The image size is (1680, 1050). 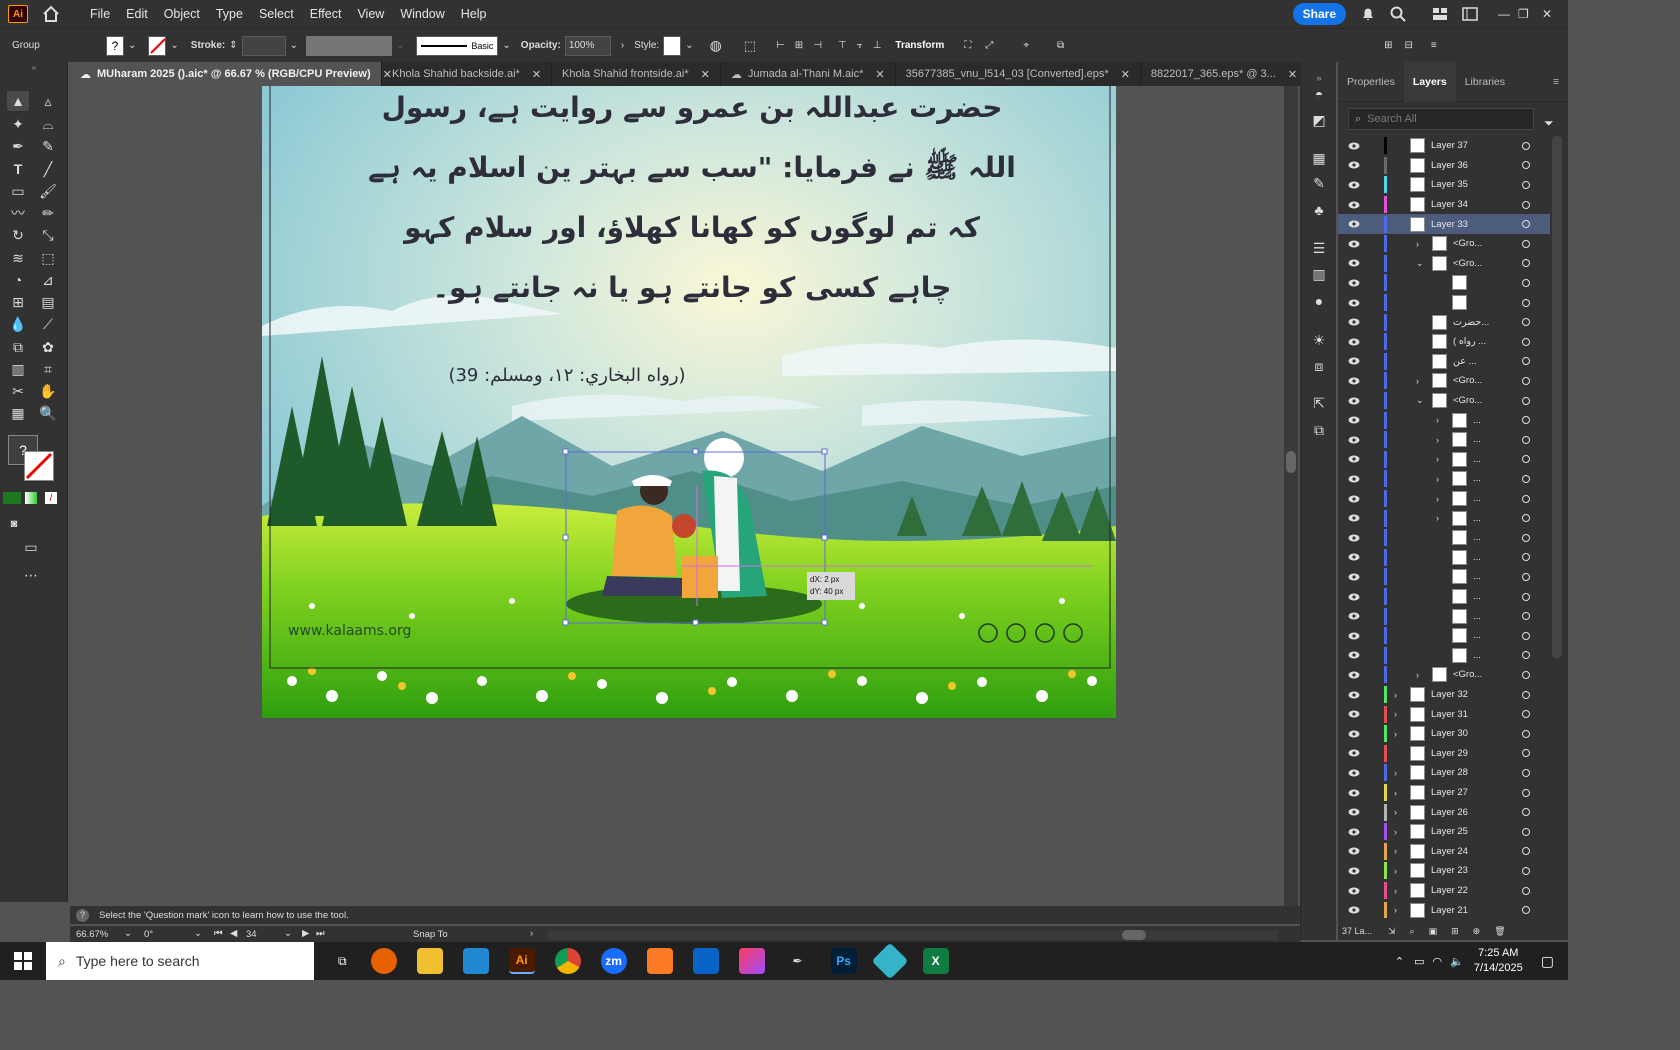 What do you see at coordinates (48, 369) in the screenshot?
I see `artboard-tool-icon: ⌗` at bounding box center [48, 369].